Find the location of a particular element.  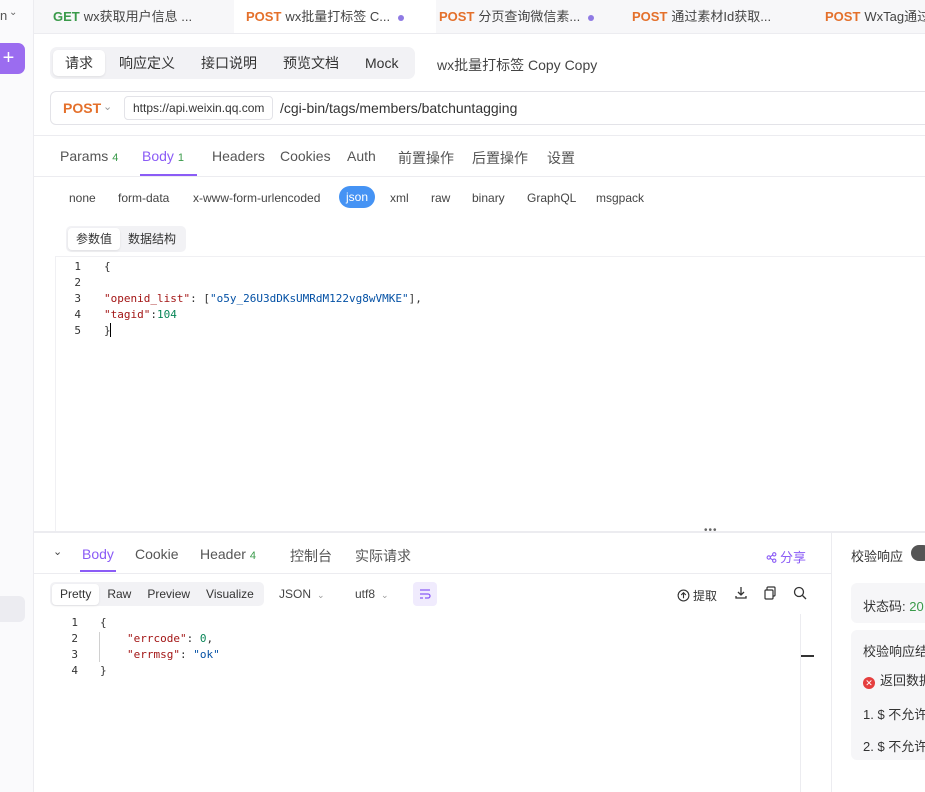

json-string: "o5y_26U3dDKsUMRdM122vg8wVMKE" is located at coordinates (309, 298).